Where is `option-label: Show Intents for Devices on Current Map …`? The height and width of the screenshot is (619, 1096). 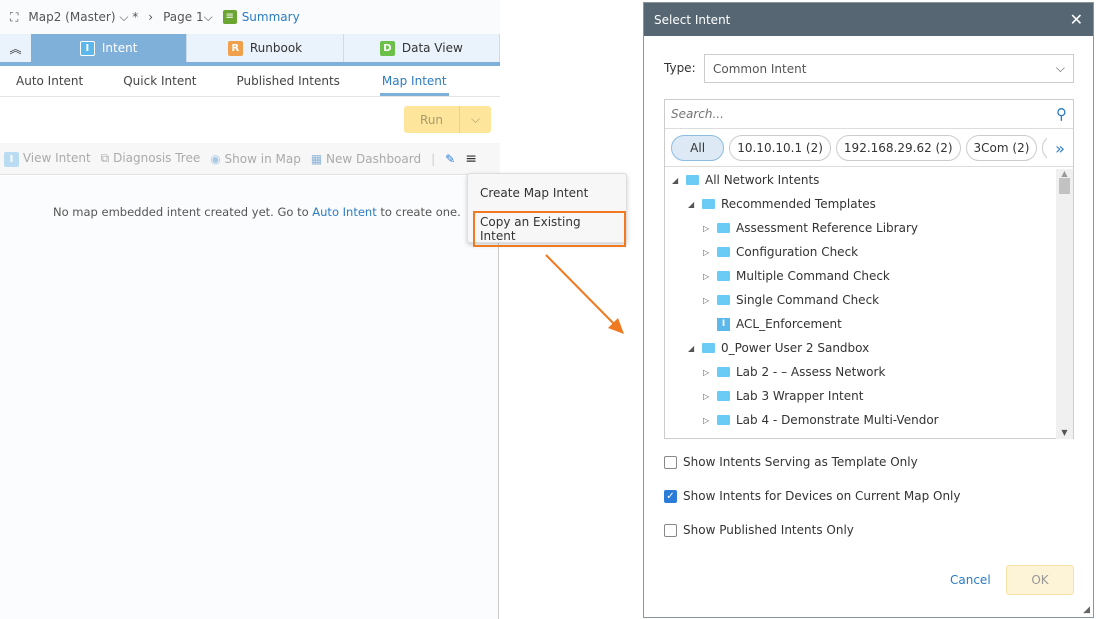
option-label: Show Intents for Devices on Current Map … is located at coordinates (822, 496).